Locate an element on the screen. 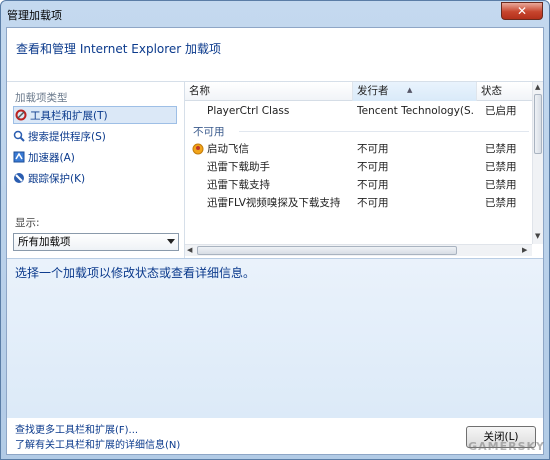 Image resolution: width=550 pixels, height=460 pixels. search-icon is located at coordinates (19, 136).